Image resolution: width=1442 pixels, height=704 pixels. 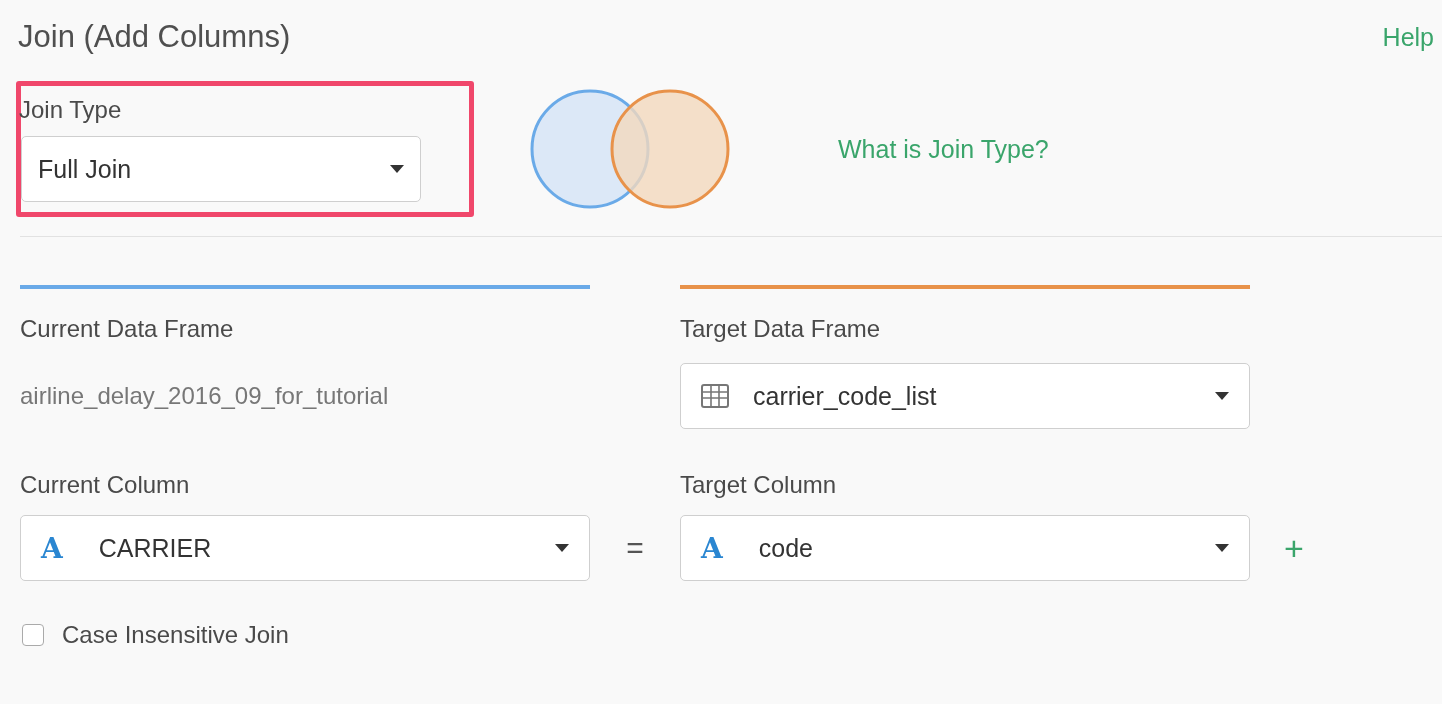 I want to click on target-frame-dropdown: carrier_code_list, so click(x=965, y=396).